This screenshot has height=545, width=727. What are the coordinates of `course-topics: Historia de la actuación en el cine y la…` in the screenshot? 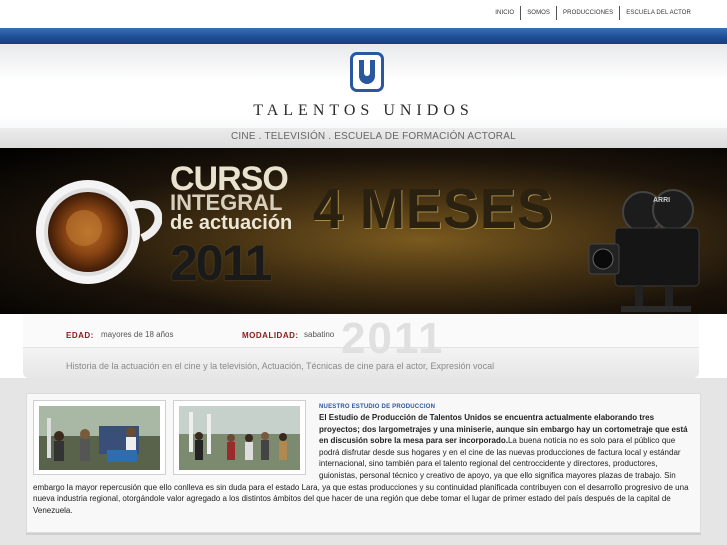 It's located at (280, 366).